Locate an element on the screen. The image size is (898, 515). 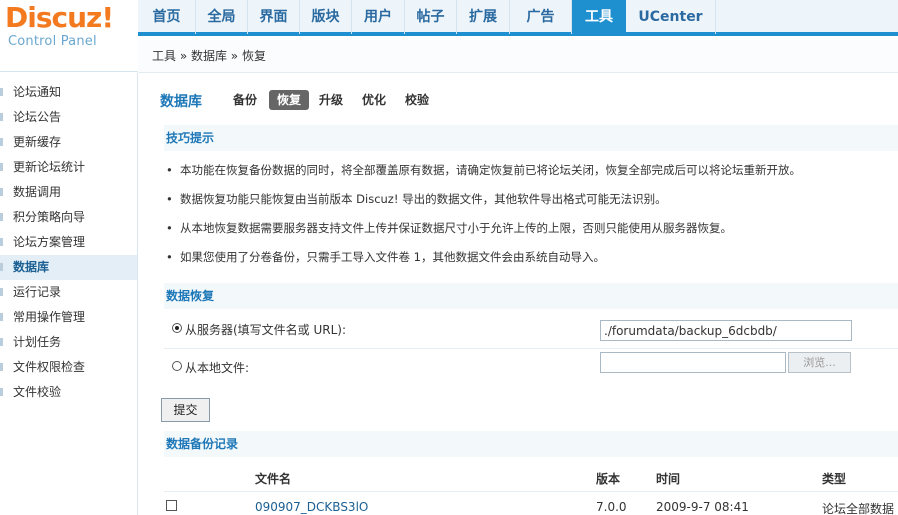
tab-upgrade: 升级 is located at coordinates (331, 100).